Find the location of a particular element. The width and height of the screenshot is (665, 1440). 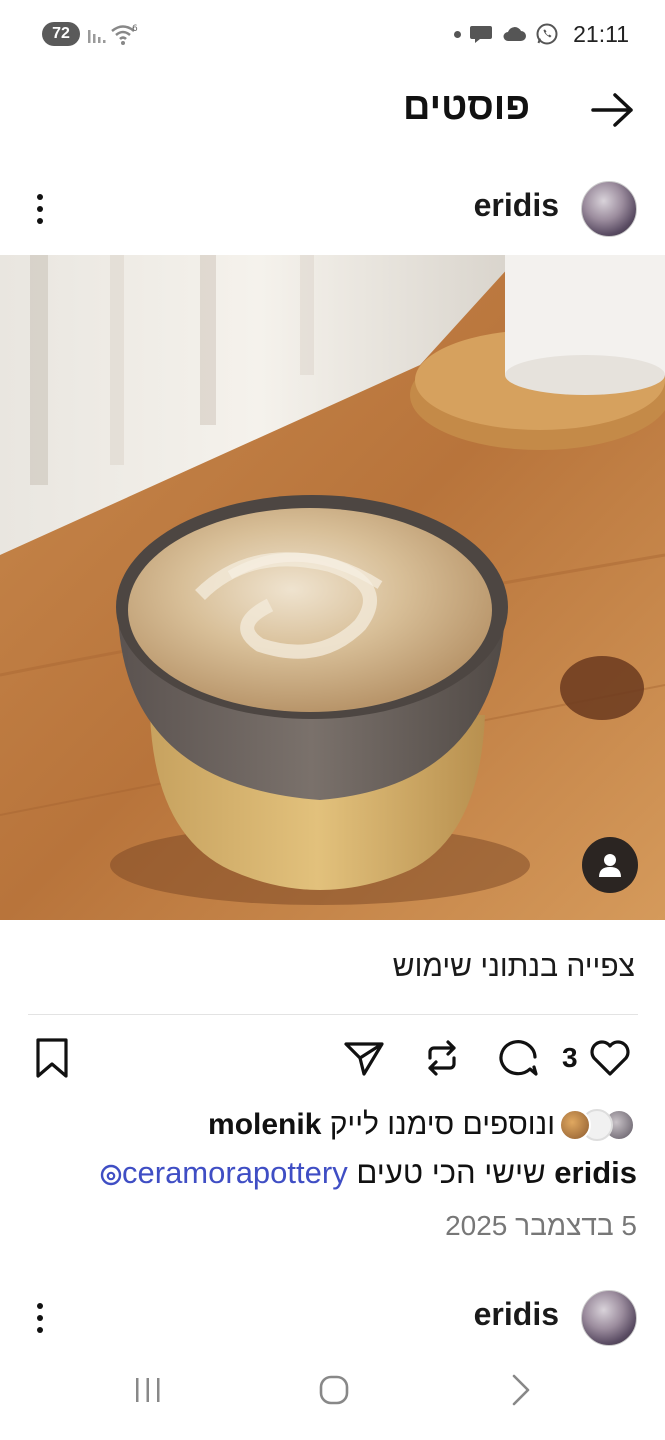

recent-apps-icon is located at coordinates (148, 1390).